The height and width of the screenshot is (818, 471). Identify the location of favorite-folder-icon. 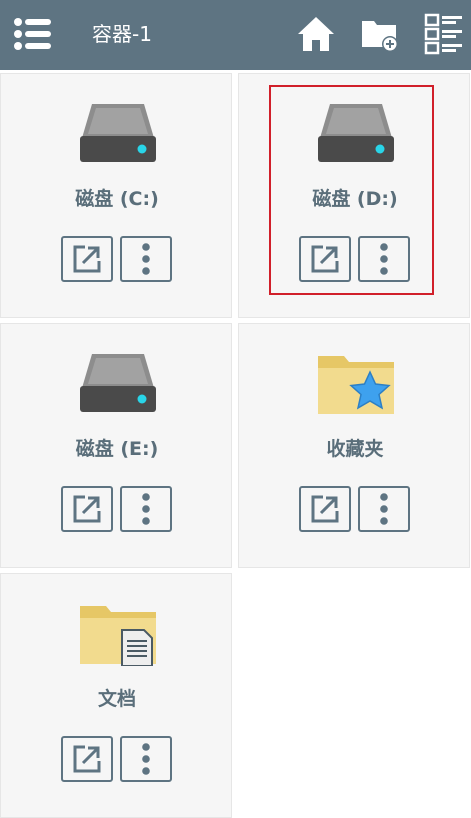
(356, 385).